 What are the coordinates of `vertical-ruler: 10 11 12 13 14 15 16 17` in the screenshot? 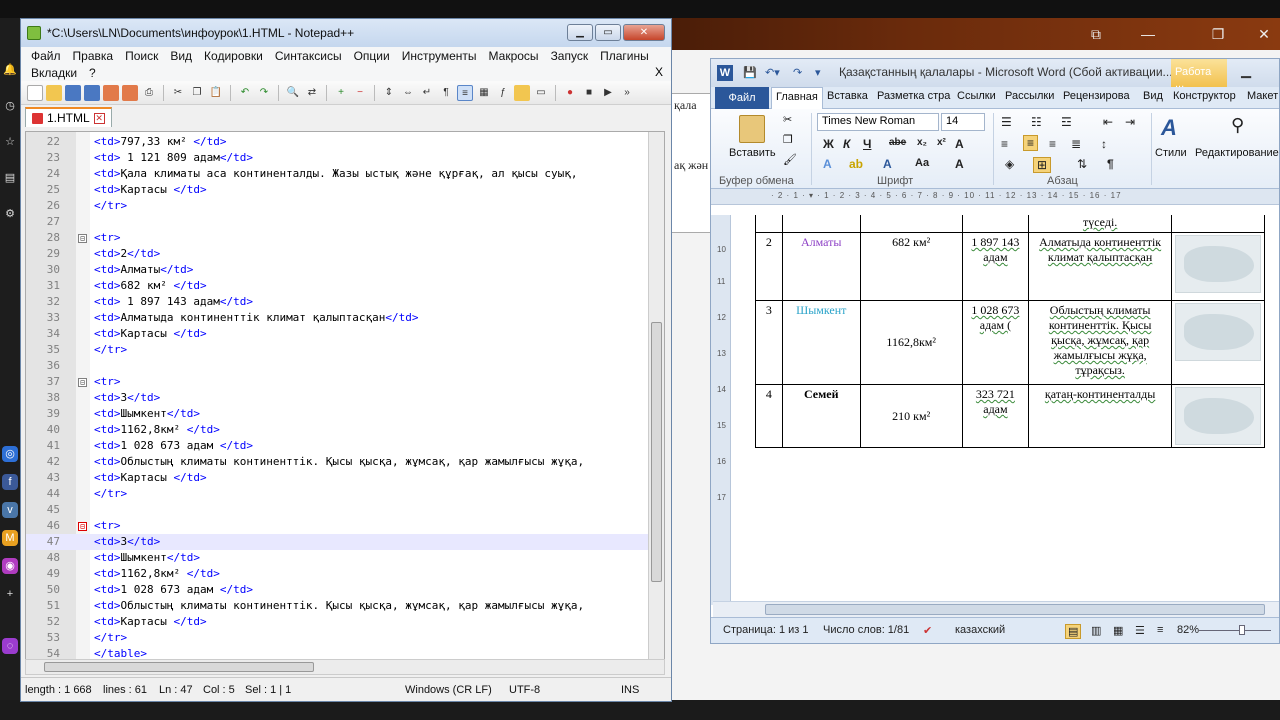 It's located at (721, 410).